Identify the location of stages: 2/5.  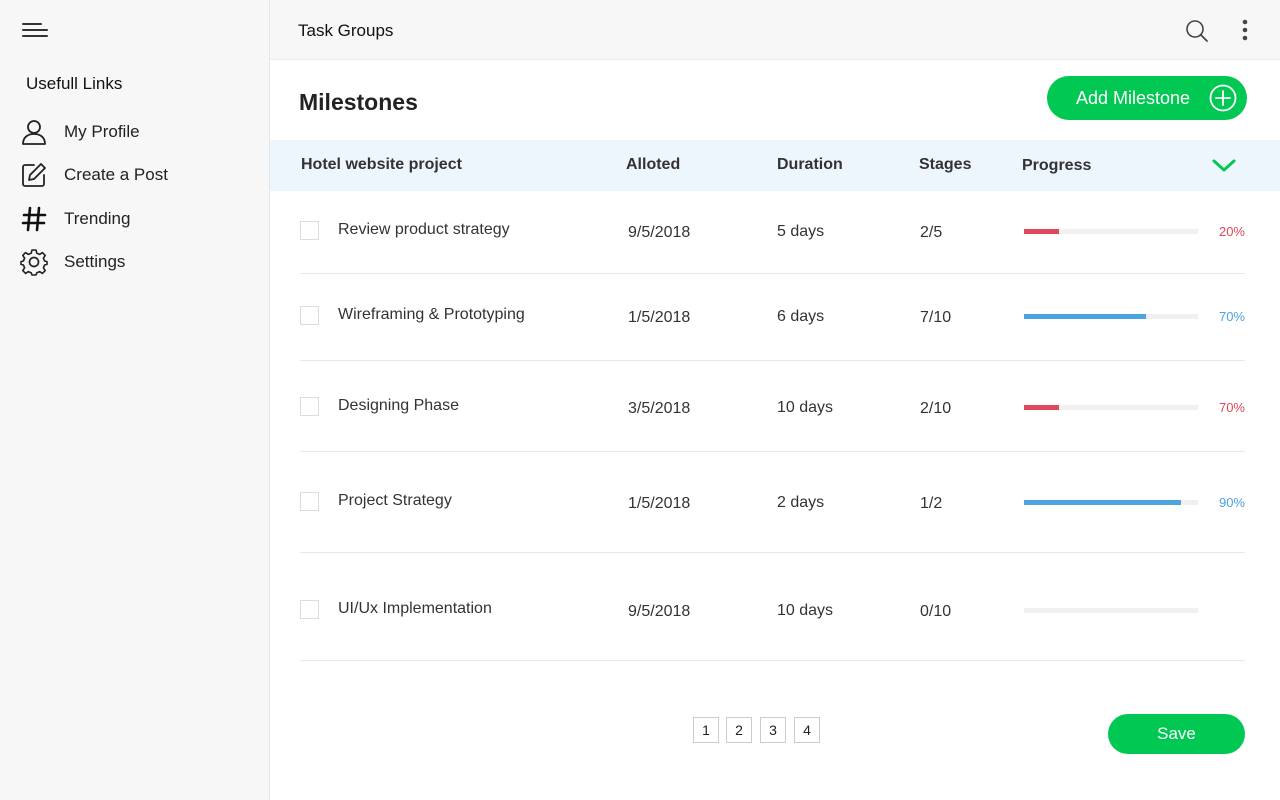
(931, 232).